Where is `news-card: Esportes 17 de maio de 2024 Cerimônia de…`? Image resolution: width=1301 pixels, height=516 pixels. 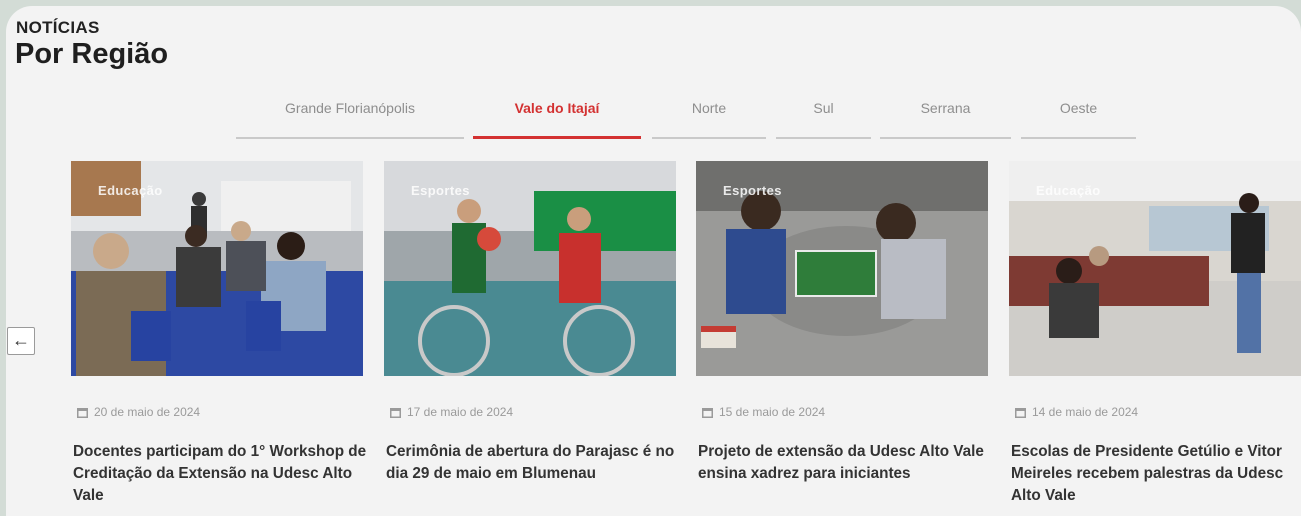 news-card: Esportes 17 de maio de 2024 Cerimônia de… is located at coordinates (530, 321).